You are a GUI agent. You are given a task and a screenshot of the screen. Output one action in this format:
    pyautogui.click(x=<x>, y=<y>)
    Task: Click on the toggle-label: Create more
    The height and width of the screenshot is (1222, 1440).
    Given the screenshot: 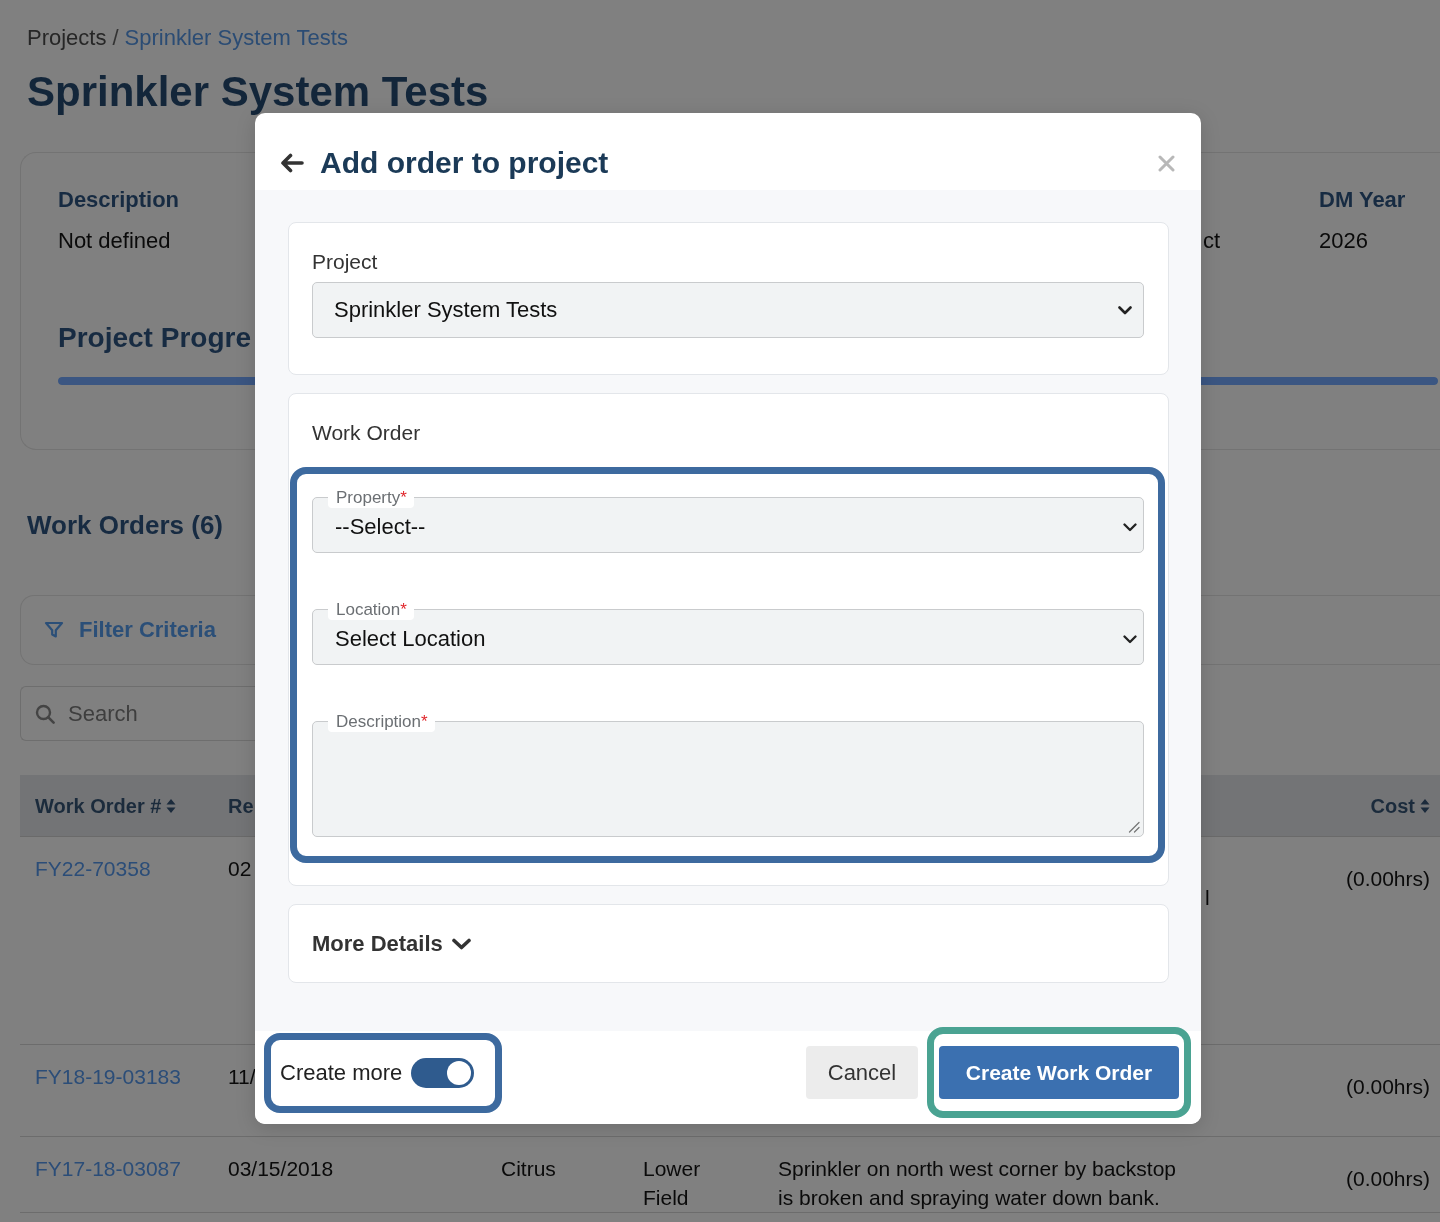 What is the action you would take?
    pyautogui.click(x=341, y=1072)
    